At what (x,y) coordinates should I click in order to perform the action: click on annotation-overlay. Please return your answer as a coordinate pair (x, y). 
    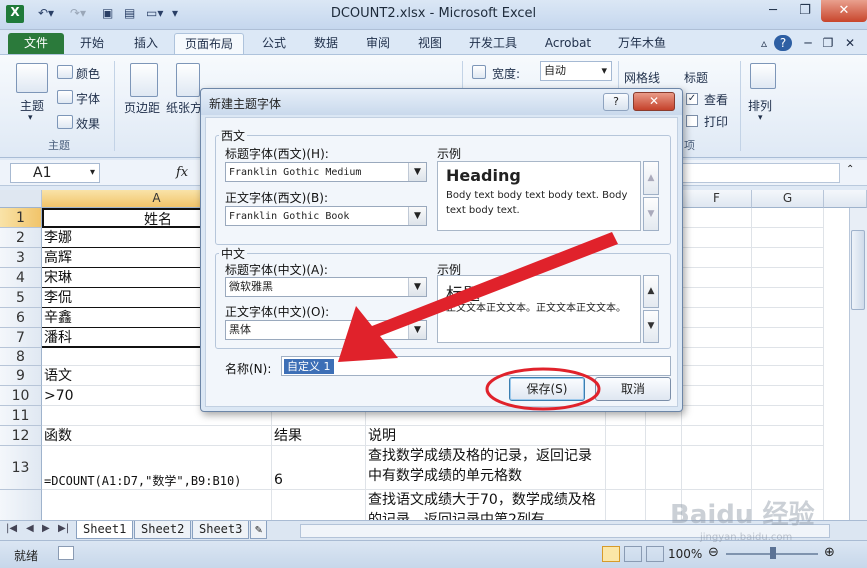
    Looking at the image, I should click on (478, 321).